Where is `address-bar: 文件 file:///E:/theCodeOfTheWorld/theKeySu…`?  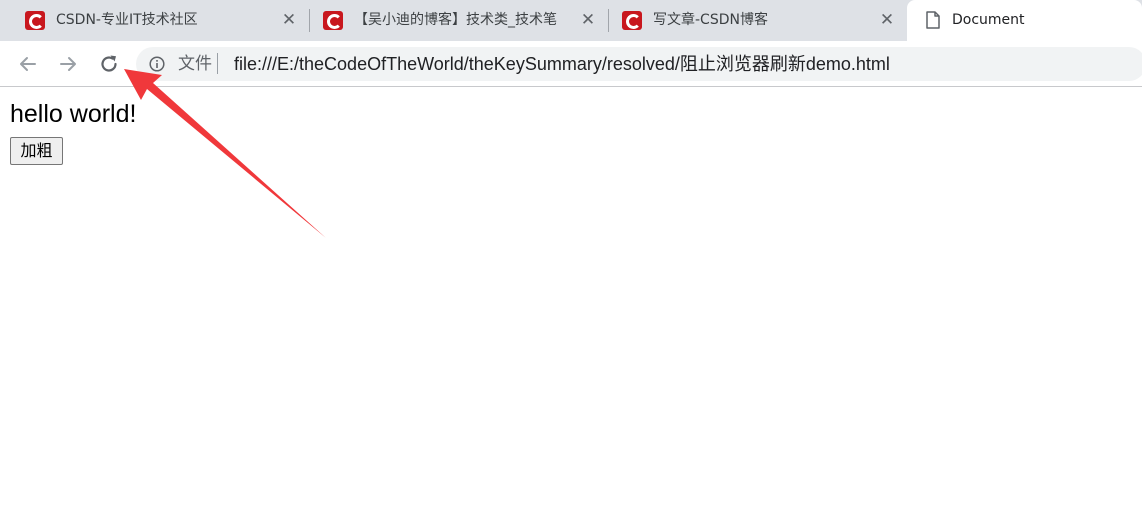 address-bar: 文件 file:///E:/theCodeOfTheWorld/theKeySu… is located at coordinates (639, 64).